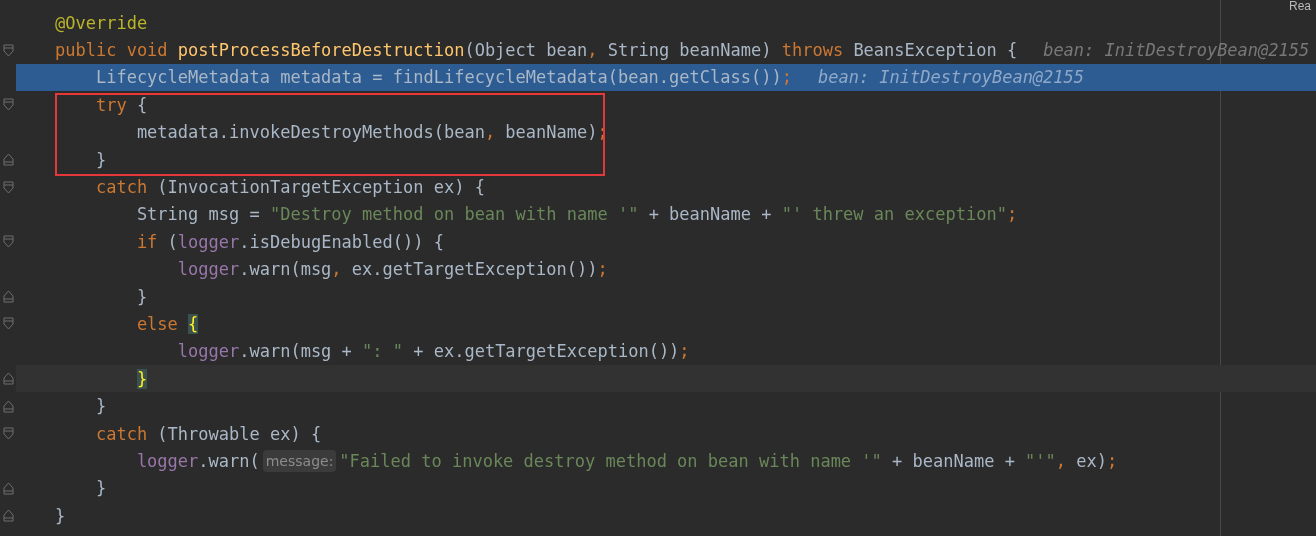 This screenshot has width=1316, height=536. What do you see at coordinates (536, 50) in the screenshot?
I see `code-text: public void postProcessBeforeDestruction(Object bean, String beanName) throws BeansException {` at bounding box center [536, 50].